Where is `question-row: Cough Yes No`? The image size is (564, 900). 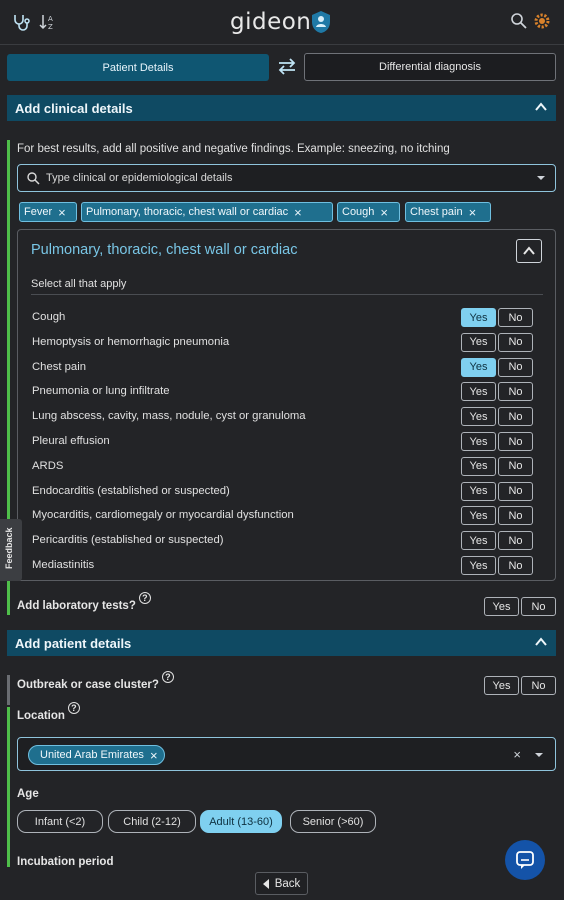 question-row: Cough Yes No is located at coordinates (292, 318).